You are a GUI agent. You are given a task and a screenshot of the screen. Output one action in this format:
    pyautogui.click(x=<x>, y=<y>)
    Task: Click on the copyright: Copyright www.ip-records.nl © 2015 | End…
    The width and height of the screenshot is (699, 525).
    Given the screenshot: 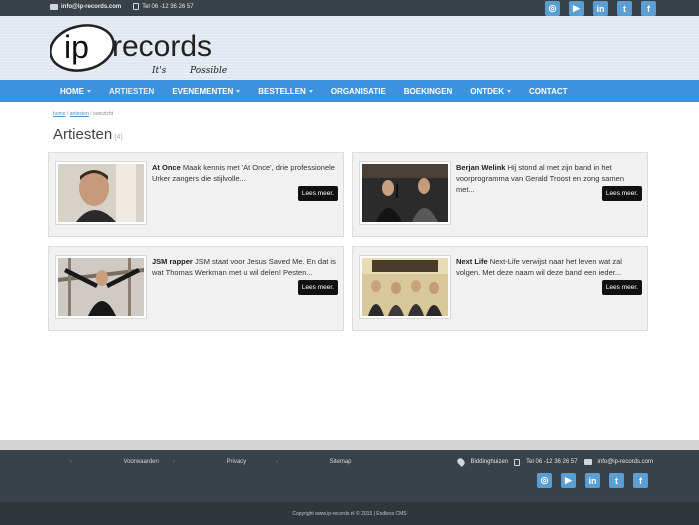 What is the action you would take?
    pyautogui.click(x=349, y=513)
    